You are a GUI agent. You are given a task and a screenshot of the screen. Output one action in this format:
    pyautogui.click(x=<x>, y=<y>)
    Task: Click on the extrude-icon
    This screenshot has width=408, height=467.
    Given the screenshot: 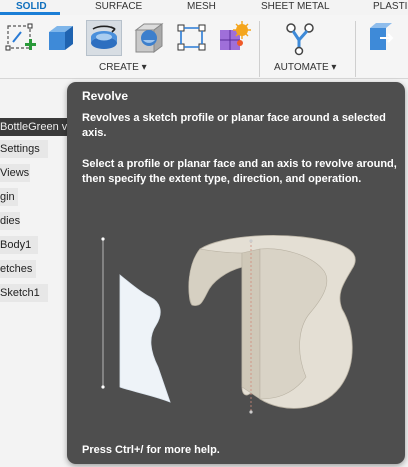 What is the action you would take?
    pyautogui.click(x=61, y=38)
    